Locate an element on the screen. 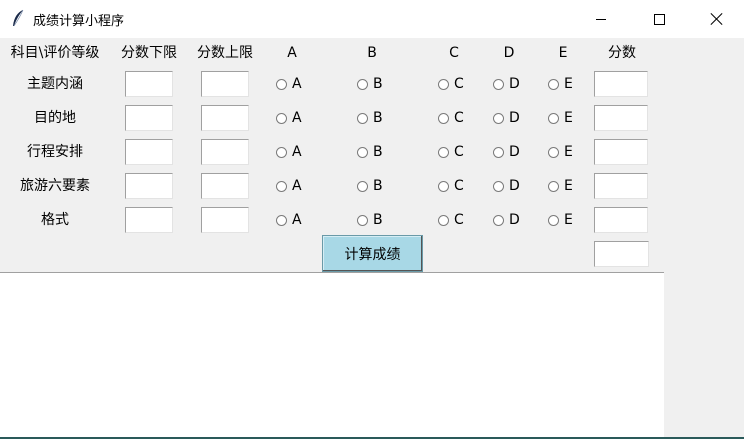 The width and height of the screenshot is (744, 439). total-score-input is located at coordinates (621, 254).